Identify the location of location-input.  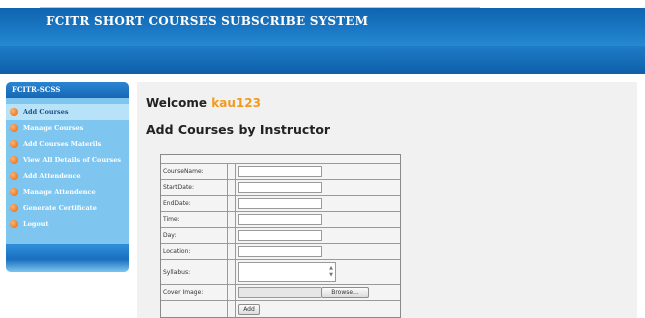
(280, 251).